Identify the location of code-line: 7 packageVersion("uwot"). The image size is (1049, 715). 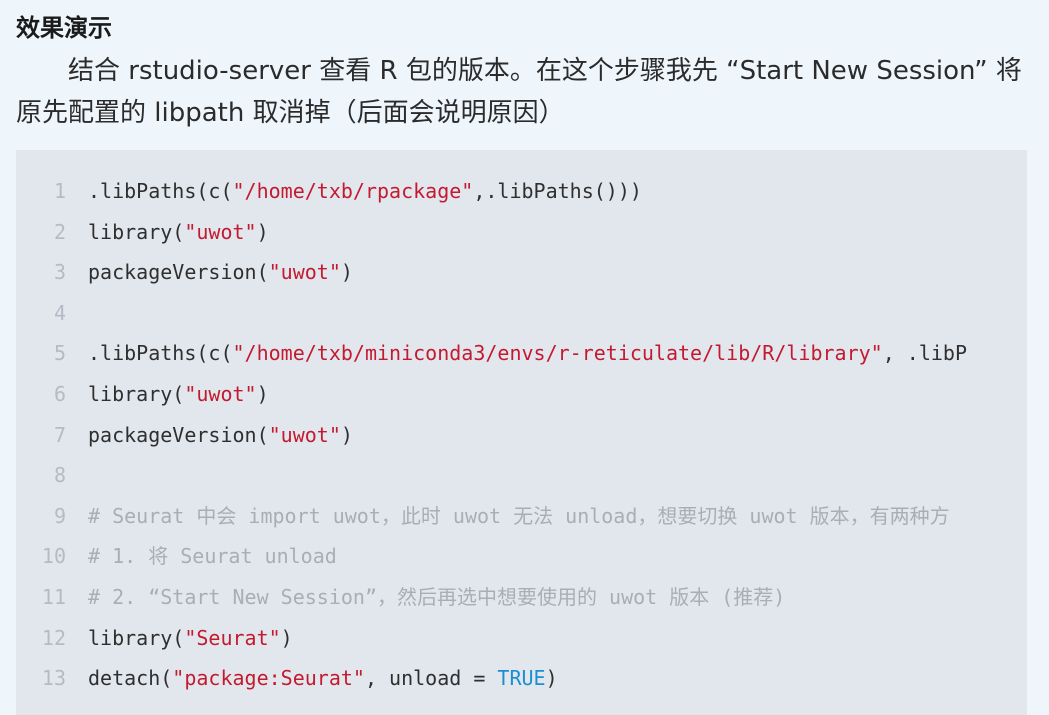
(521, 435).